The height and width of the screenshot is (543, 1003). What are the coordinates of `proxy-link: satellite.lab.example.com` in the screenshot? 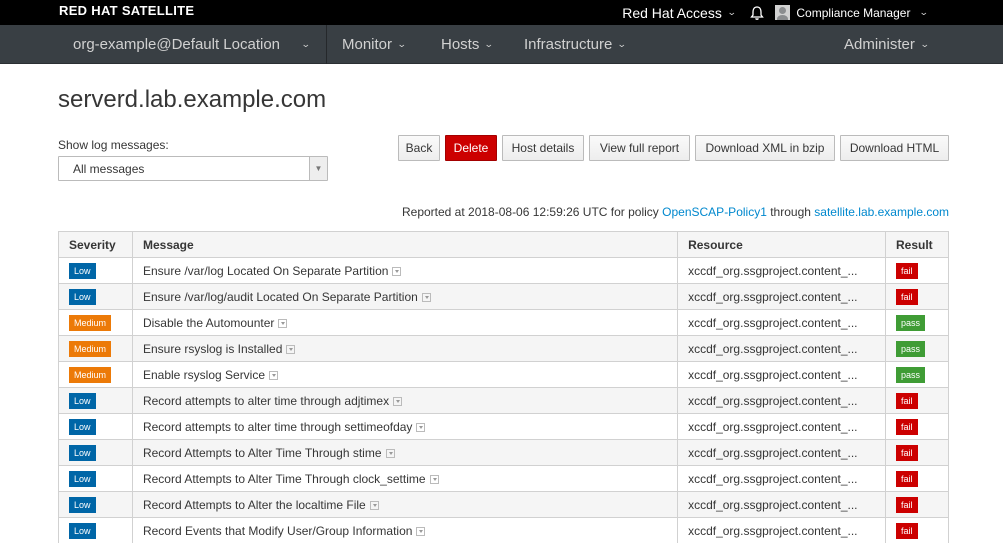 It's located at (881, 212).